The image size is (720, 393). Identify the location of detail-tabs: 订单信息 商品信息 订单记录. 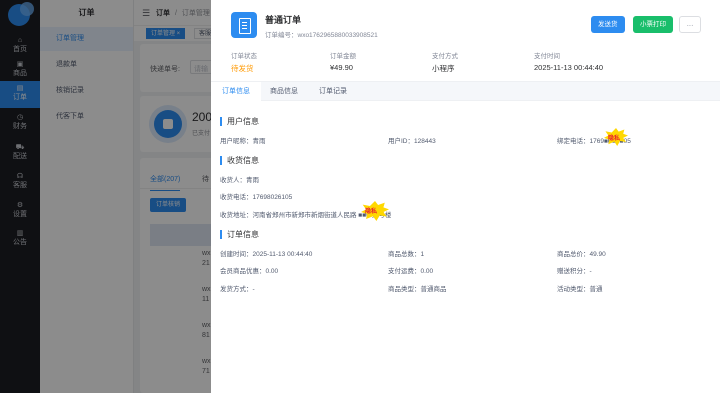
(465, 91).